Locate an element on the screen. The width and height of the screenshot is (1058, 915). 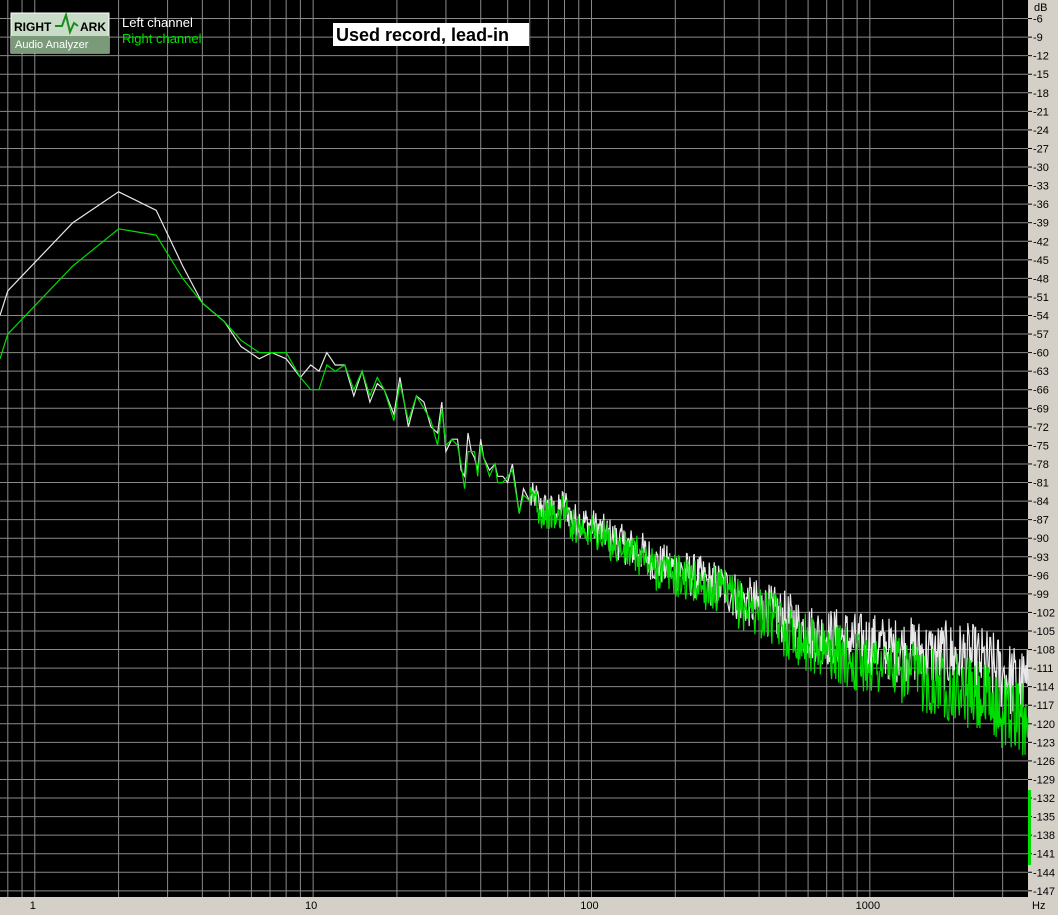
y-tick-label: -147 is located at coordinates (1044, 892).